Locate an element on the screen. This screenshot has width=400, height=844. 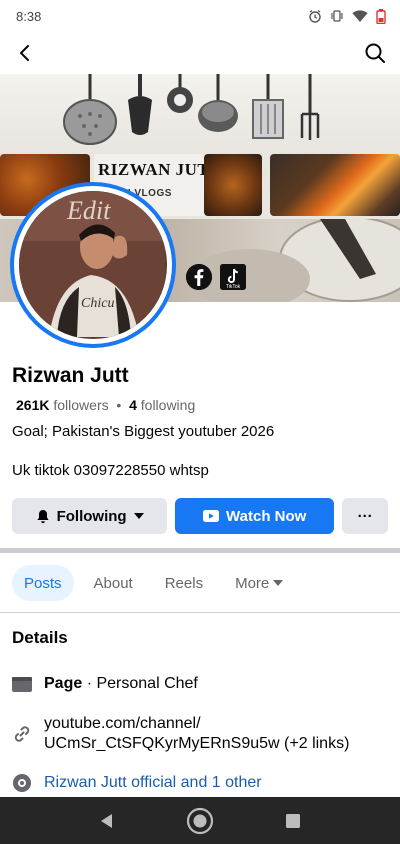
more-dots-icon: ··· is located at coordinates (365, 516).